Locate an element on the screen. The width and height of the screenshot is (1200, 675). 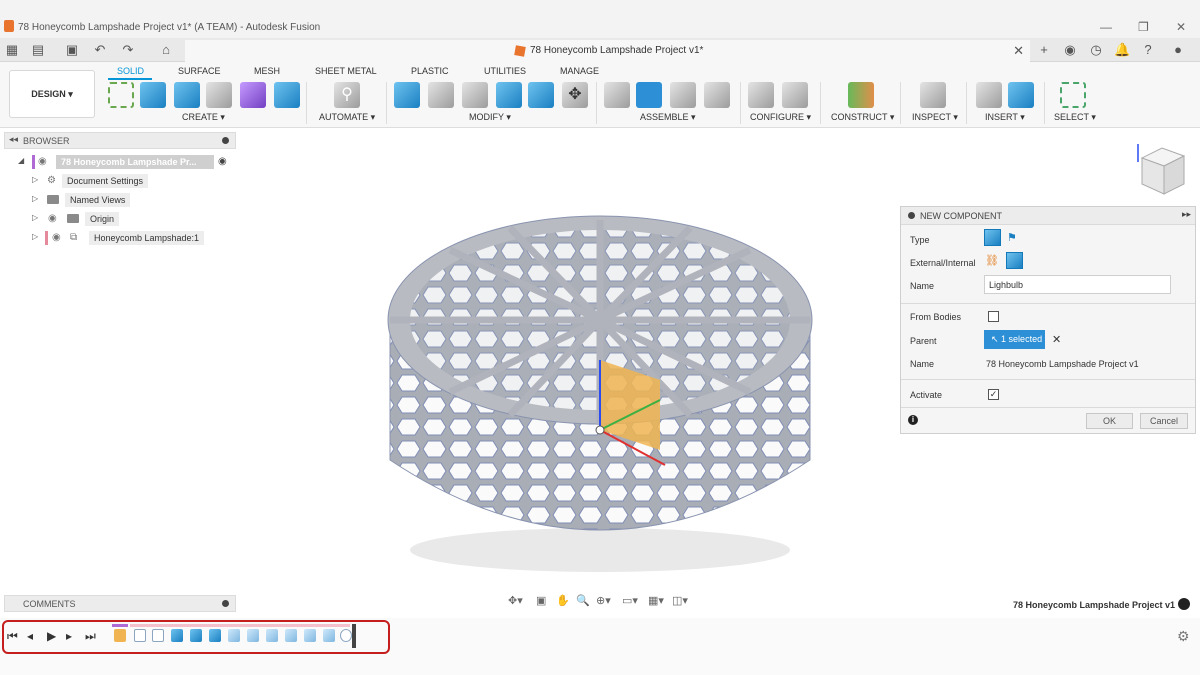
modify-menu: MODIFY ▾ is located at coordinates (490, 117).